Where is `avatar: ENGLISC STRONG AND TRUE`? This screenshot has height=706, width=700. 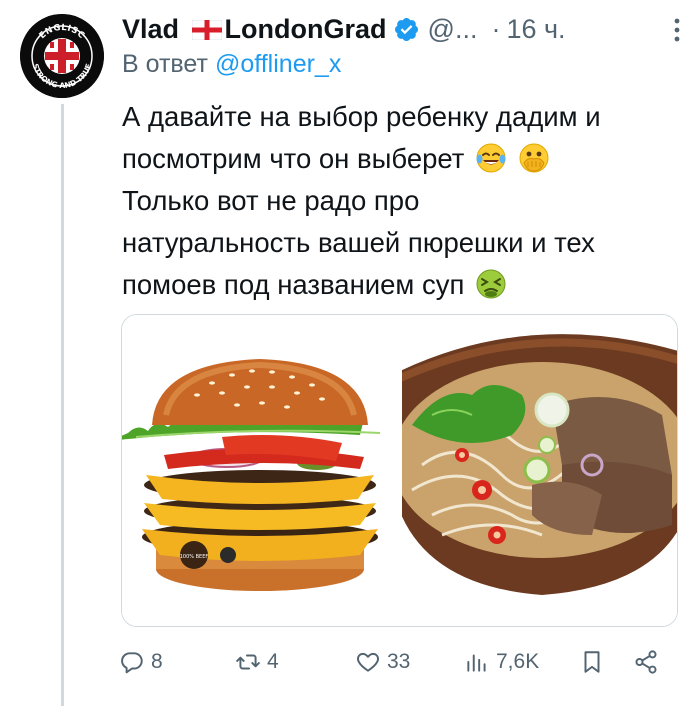
avatar: ENGLISC STRONG AND TRUE is located at coordinates (62, 56).